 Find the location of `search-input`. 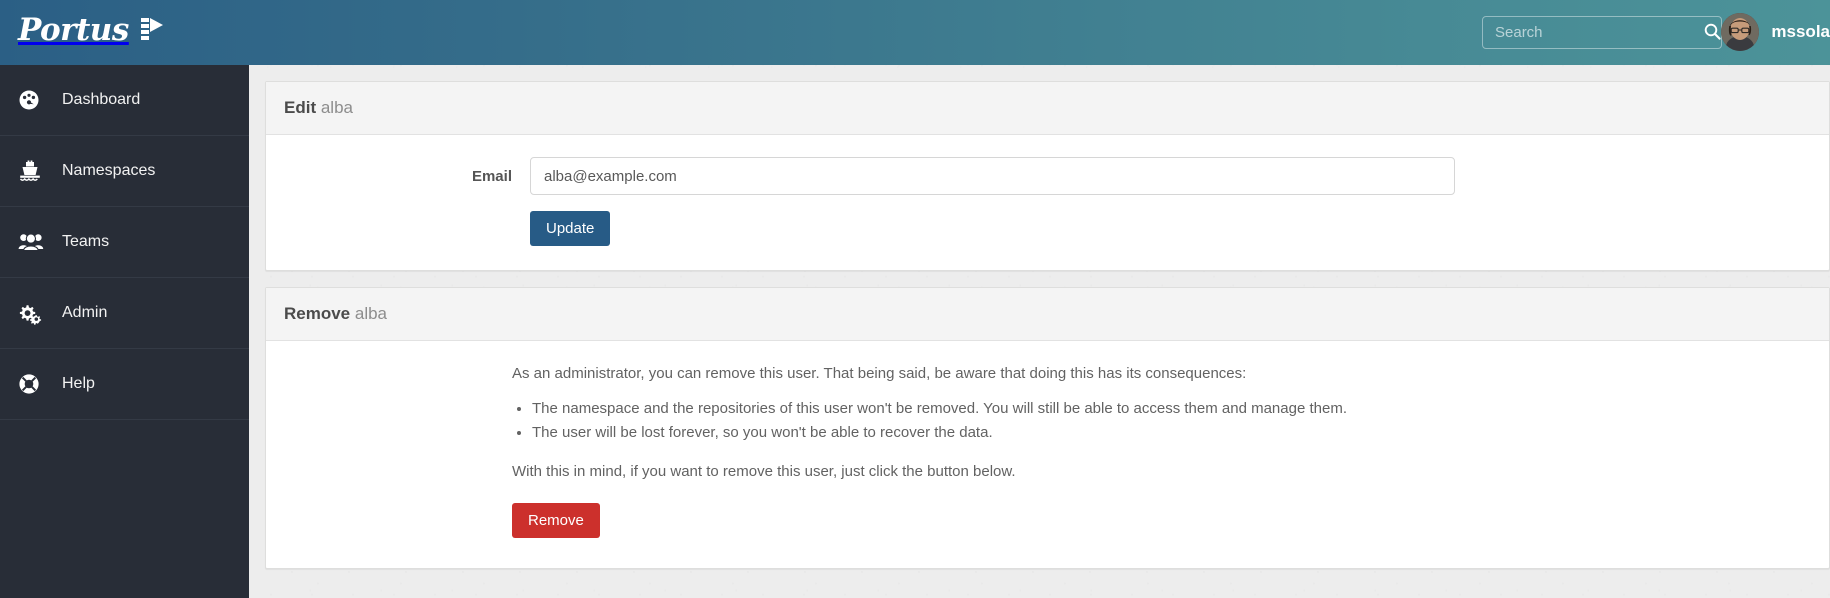

search-input is located at coordinates (1593, 32).